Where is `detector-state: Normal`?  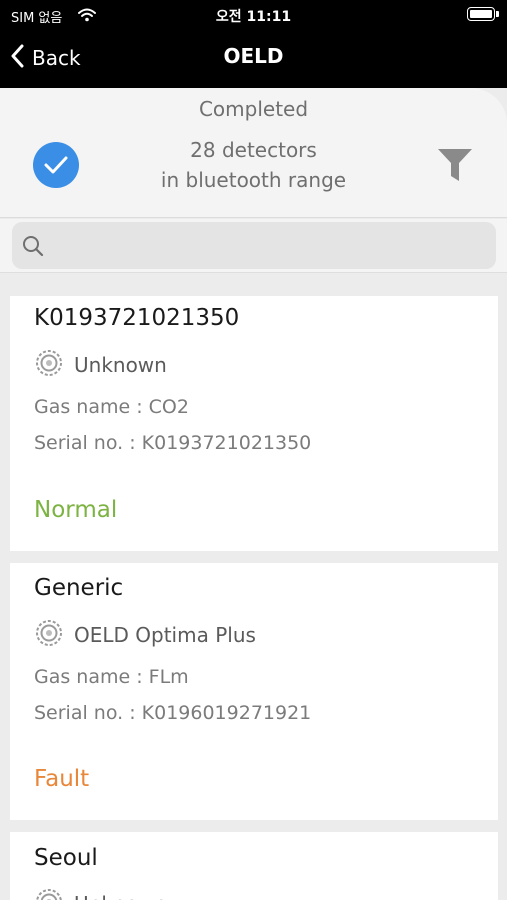 detector-state: Normal is located at coordinates (76, 510).